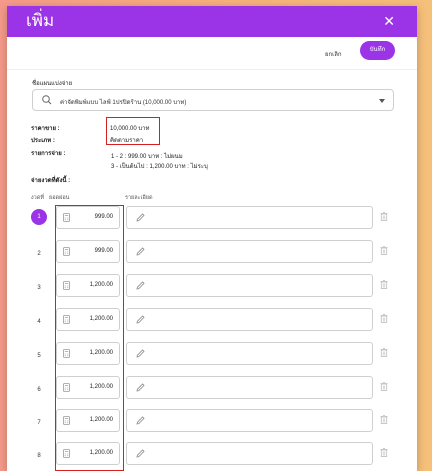  I want to click on row-number: 3, so click(39, 288).